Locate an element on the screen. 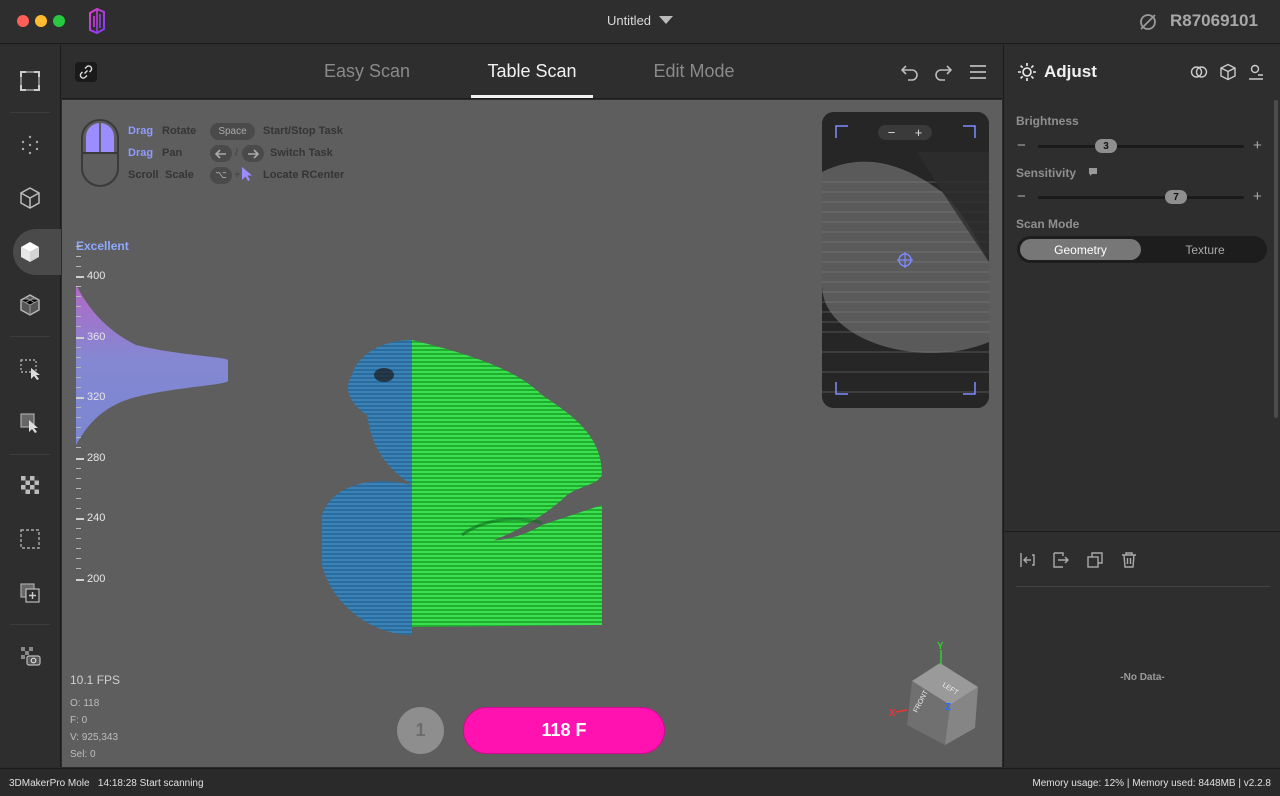  scan-mode-texture: Texture is located at coordinates (1205, 249).